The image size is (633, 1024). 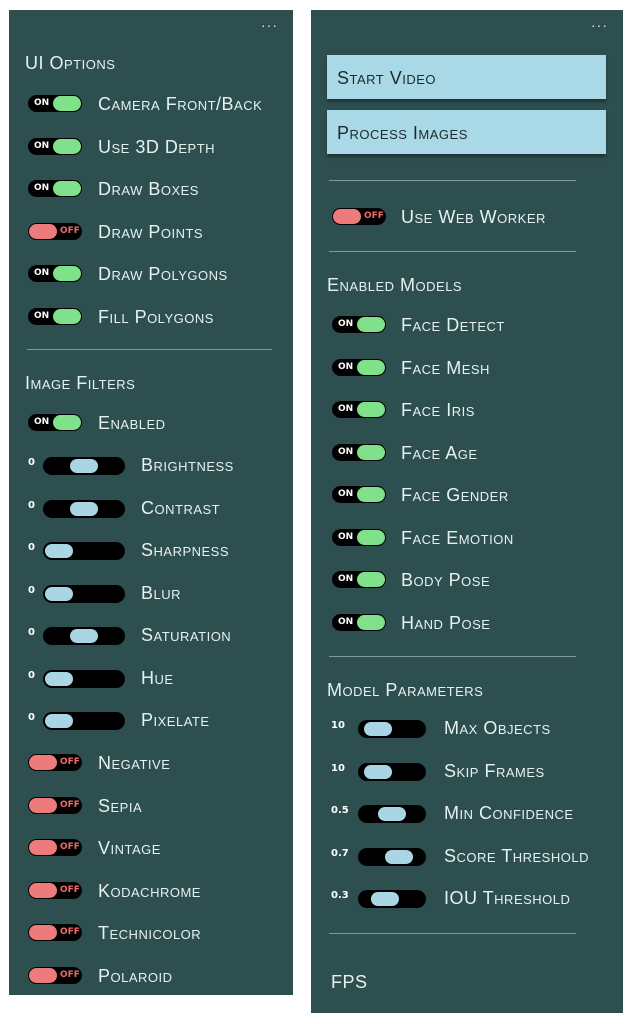 What do you see at coordinates (55, 890) in the screenshot?
I see `kodachrome-toggle: OFF` at bounding box center [55, 890].